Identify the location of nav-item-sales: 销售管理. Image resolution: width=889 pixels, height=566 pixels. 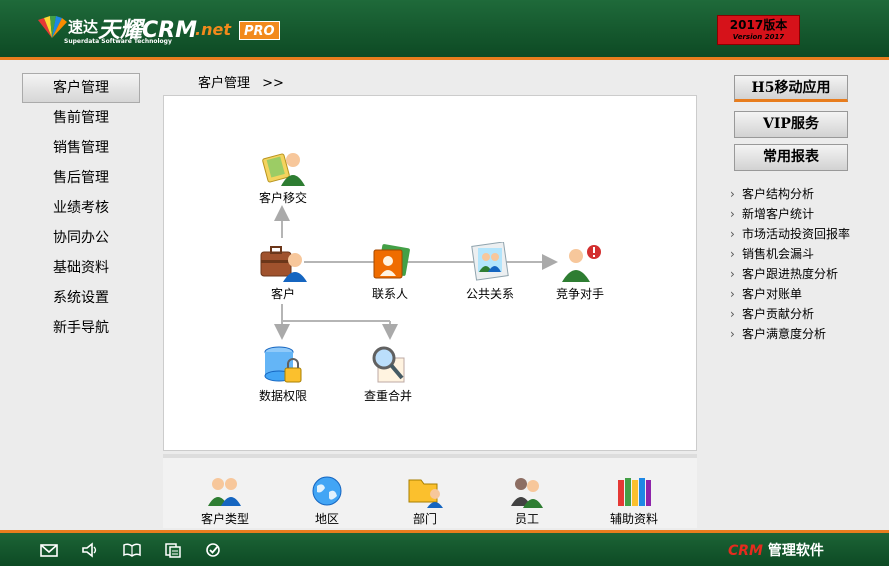
(81, 148).